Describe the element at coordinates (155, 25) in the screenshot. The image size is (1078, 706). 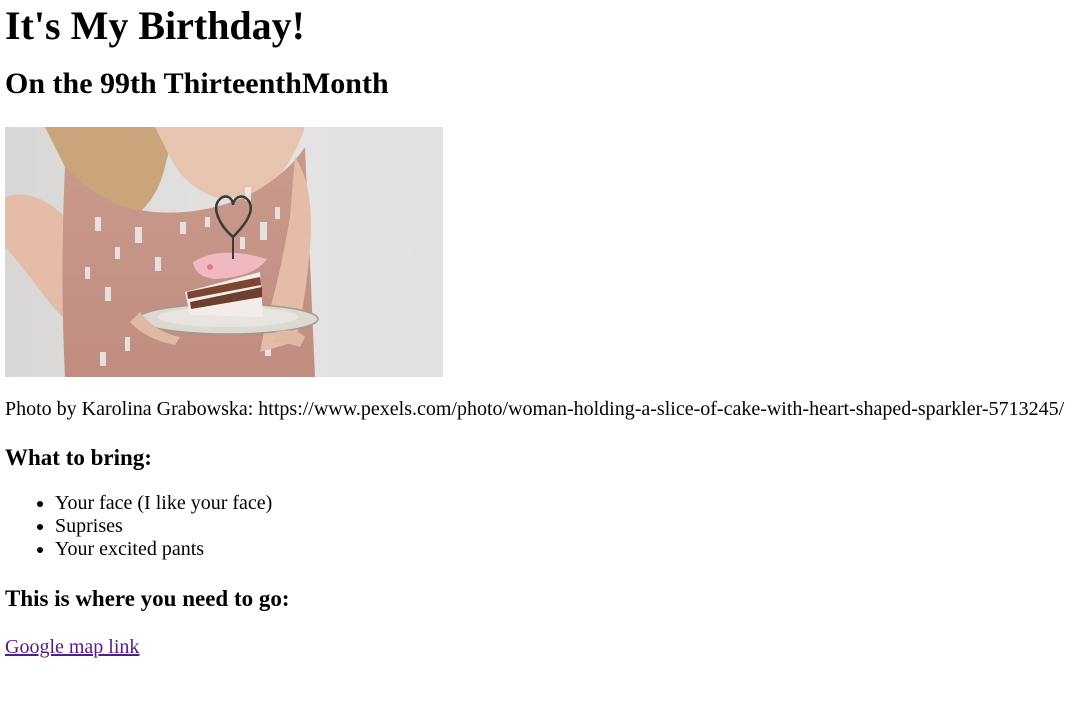
I see `page-title: It's My Birthday!` at that location.